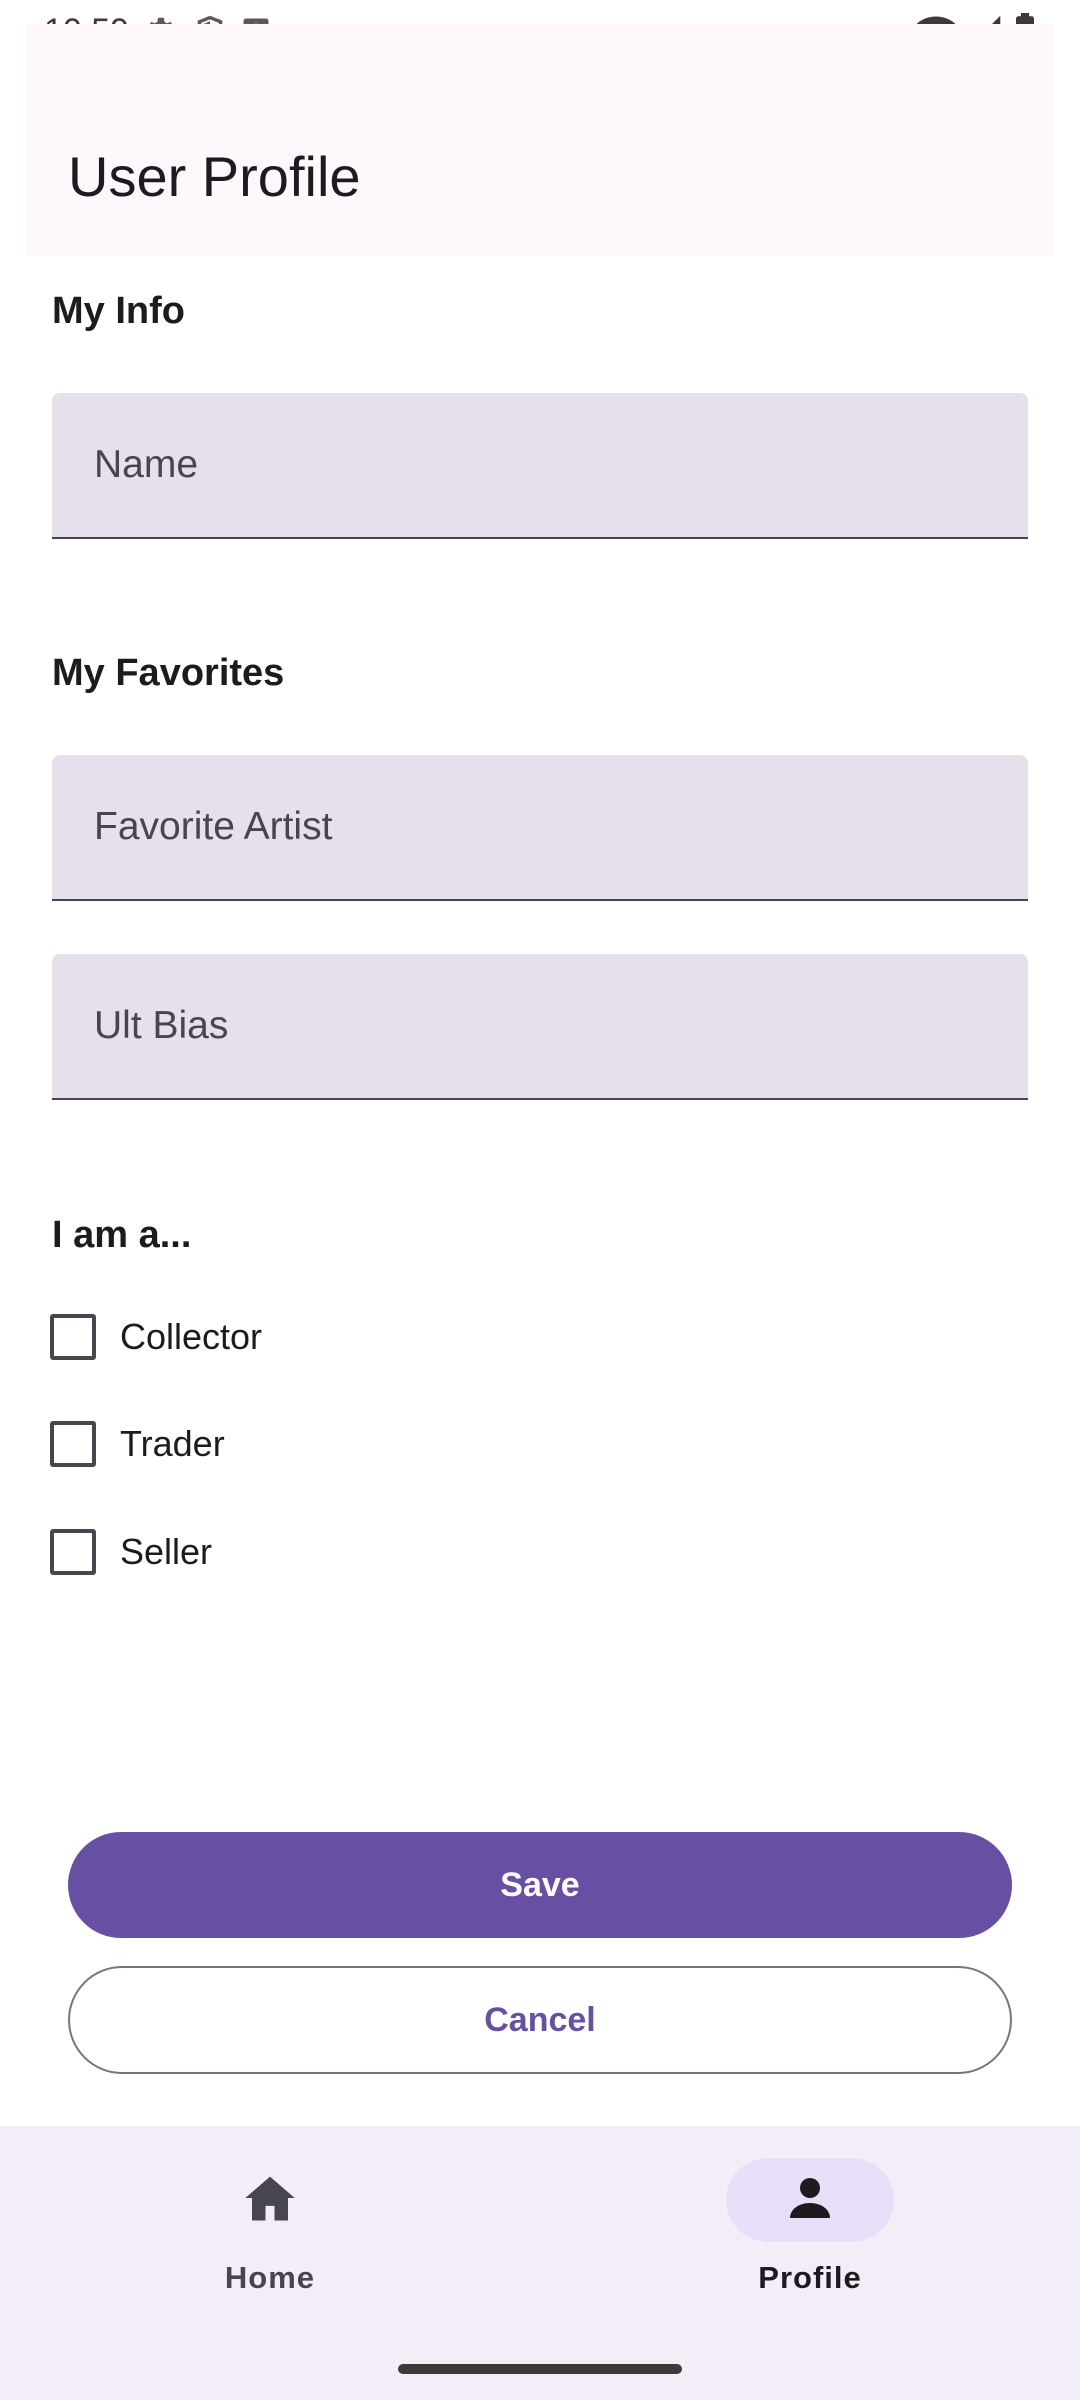 This screenshot has height=2400, width=1080. What do you see at coordinates (73, 1552) in the screenshot?
I see `seller-checkbox` at bounding box center [73, 1552].